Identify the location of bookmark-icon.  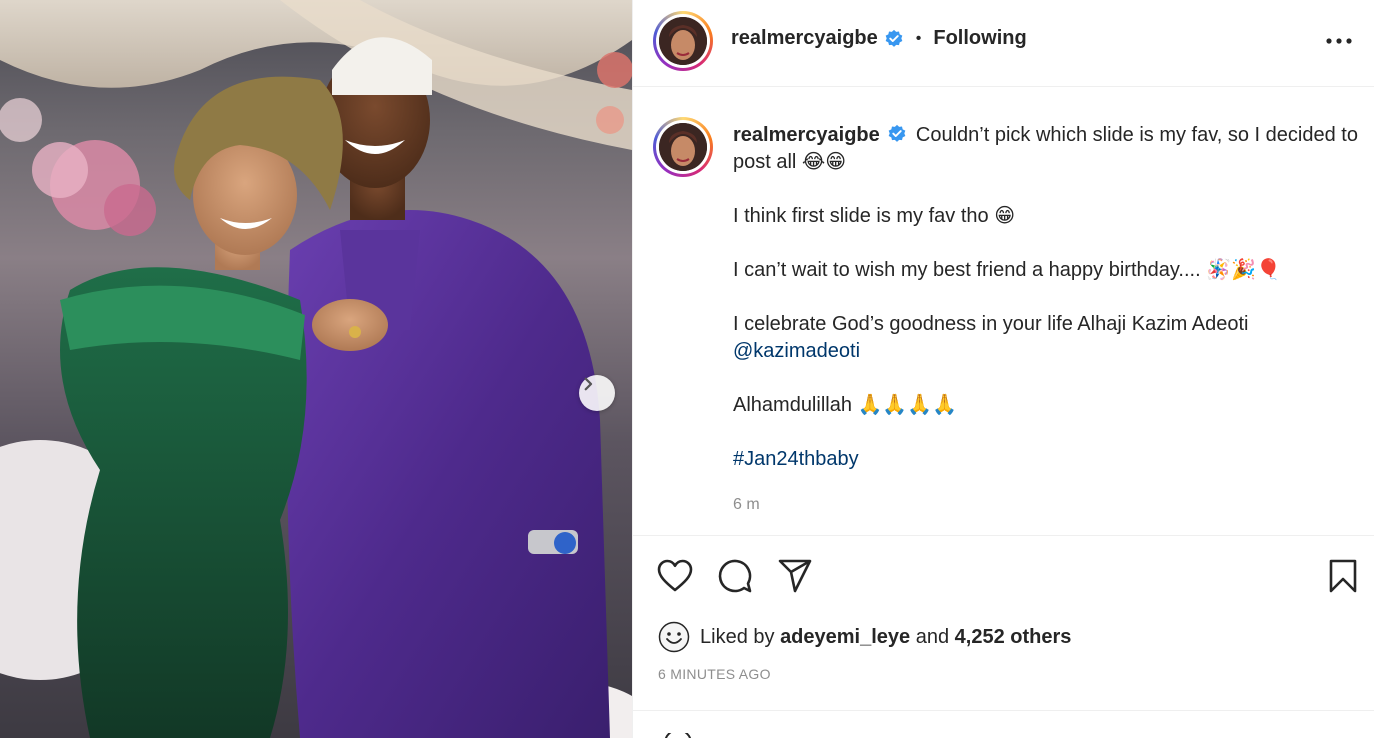
(1343, 576).